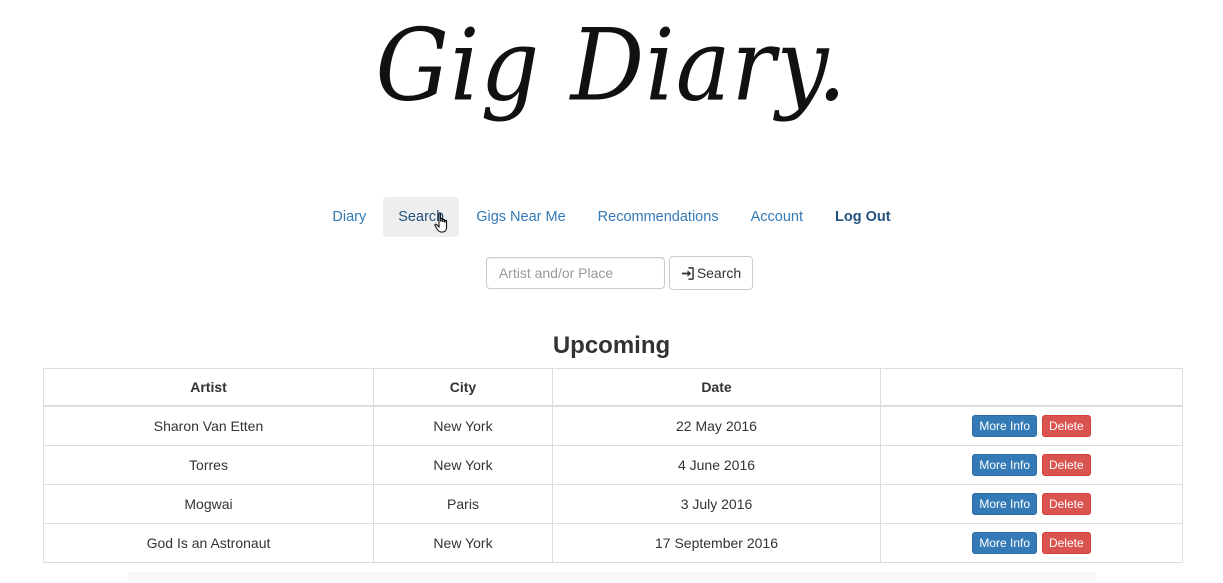  Describe the element at coordinates (716, 543) in the screenshot. I see `date-cell: 17 September 2016` at that location.